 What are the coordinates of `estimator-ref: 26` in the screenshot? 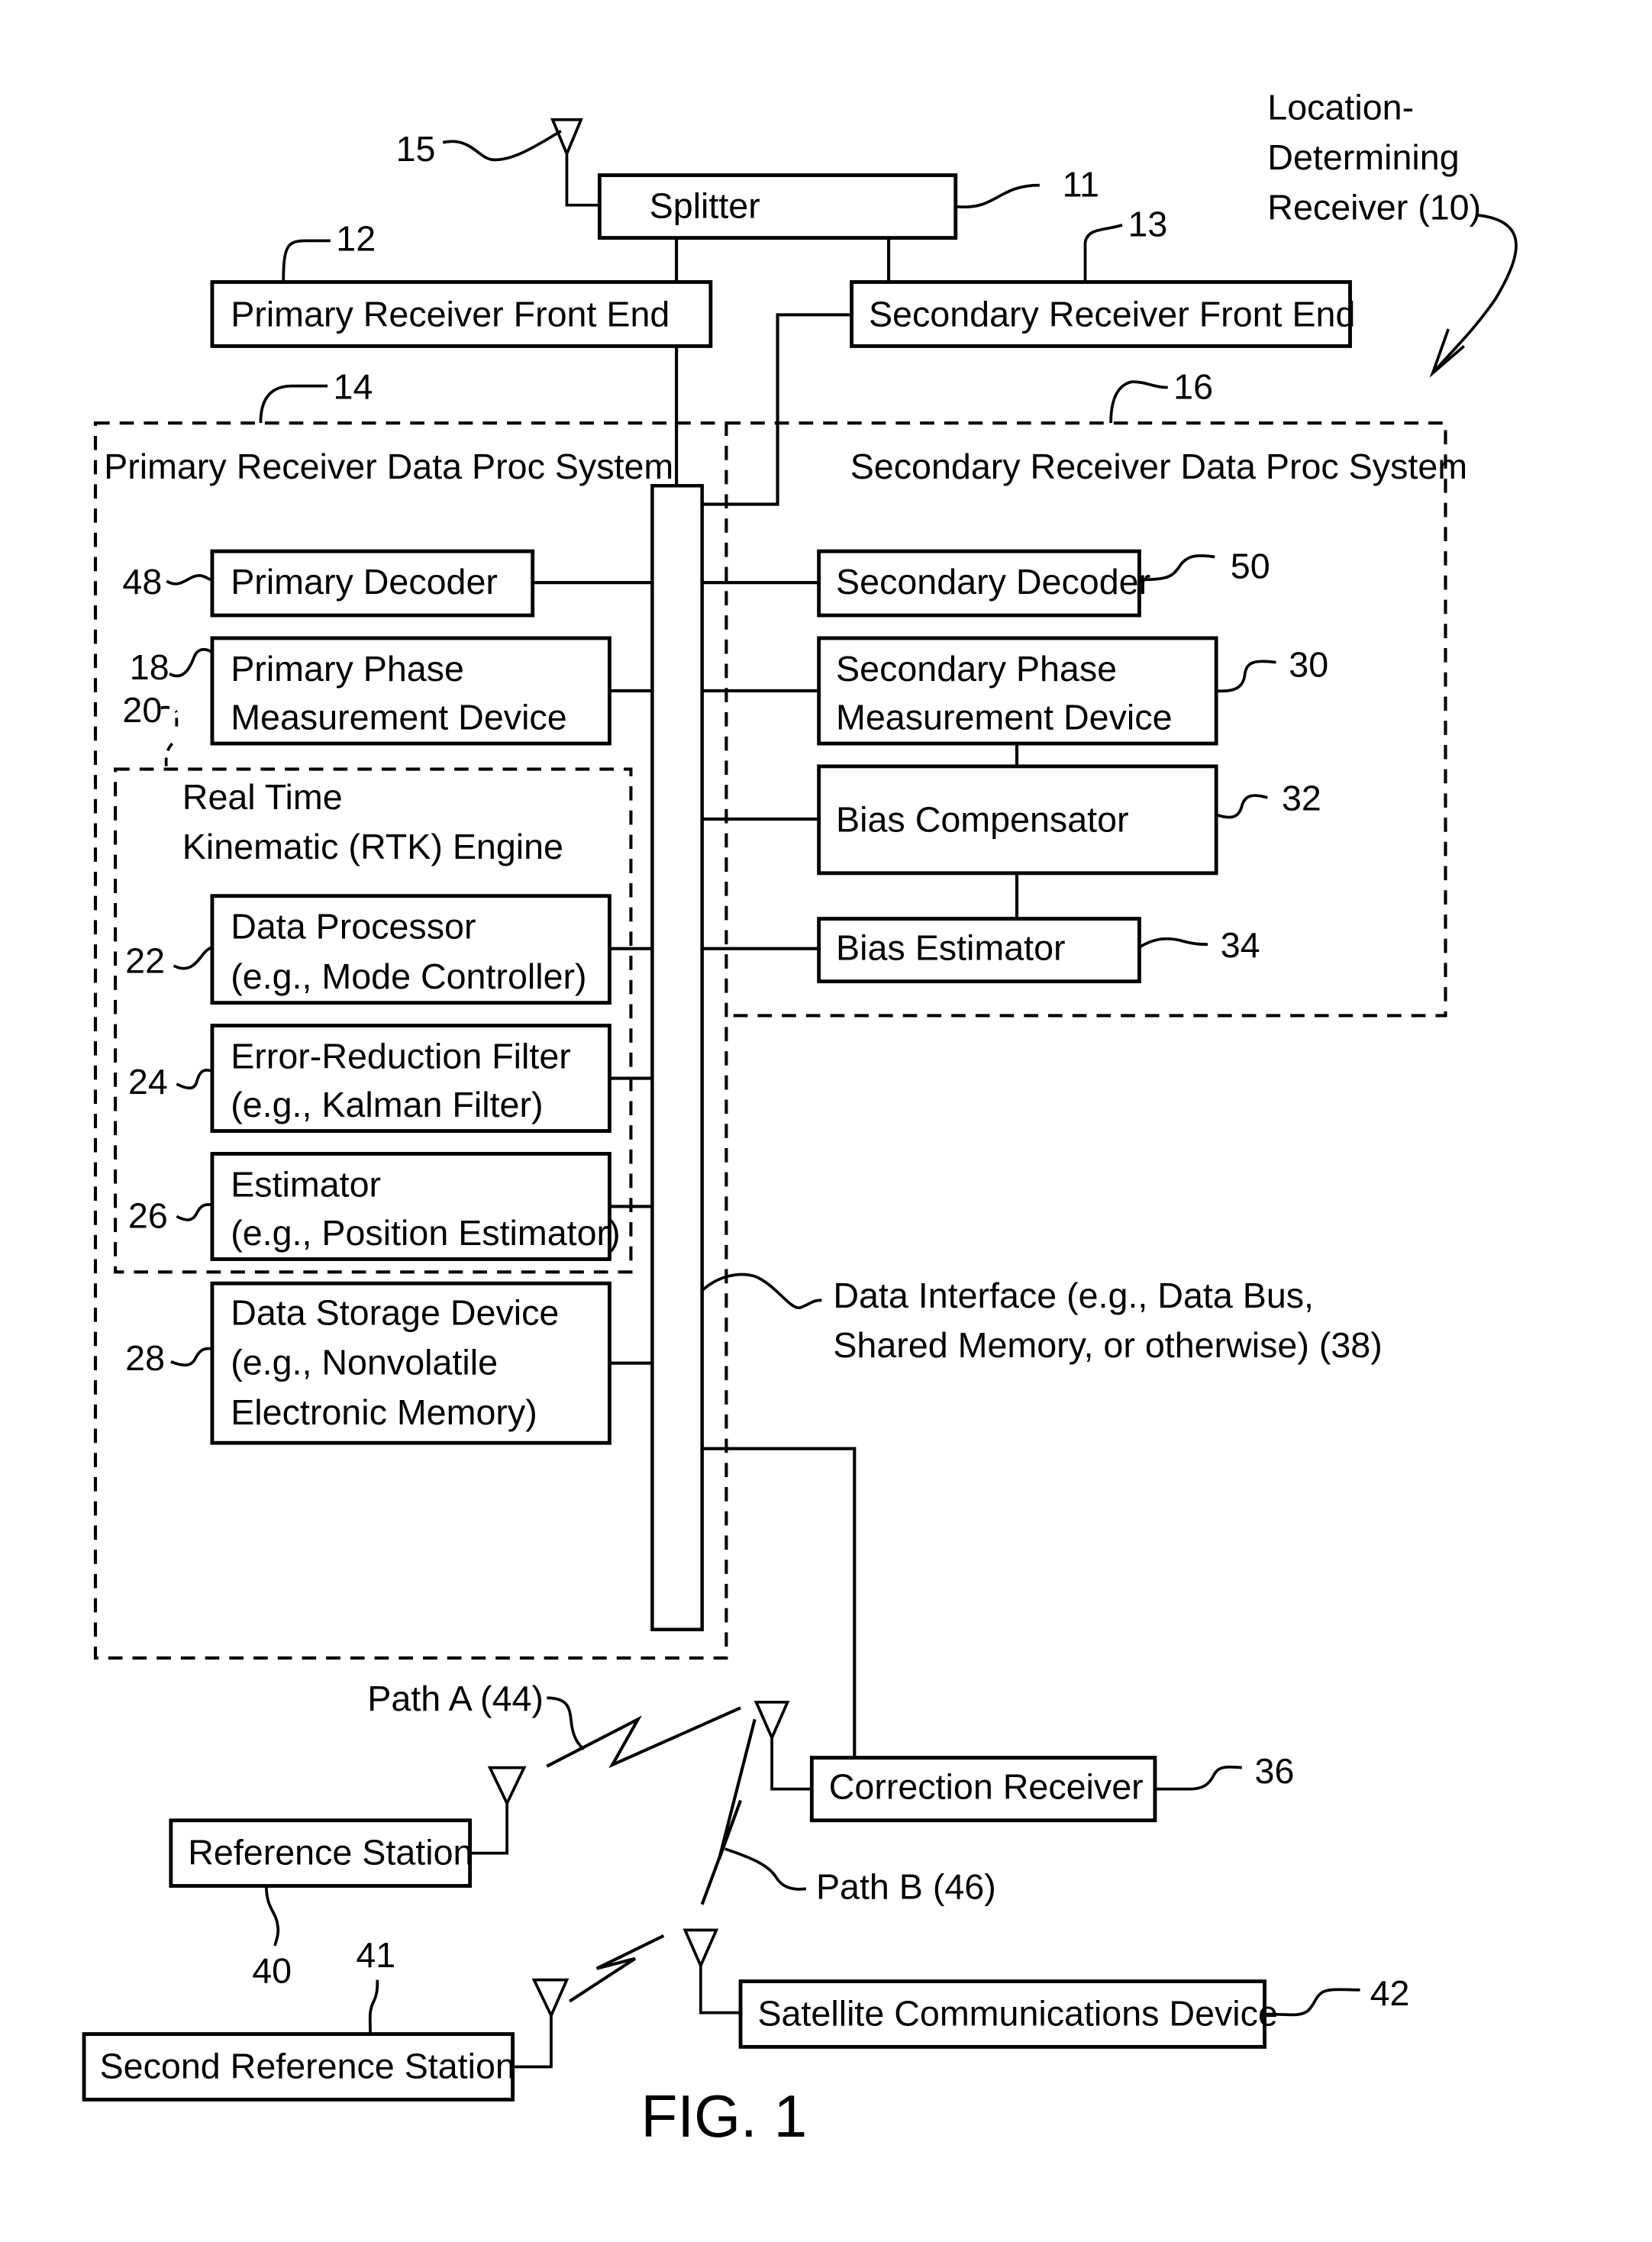 It's located at (148, 1215).